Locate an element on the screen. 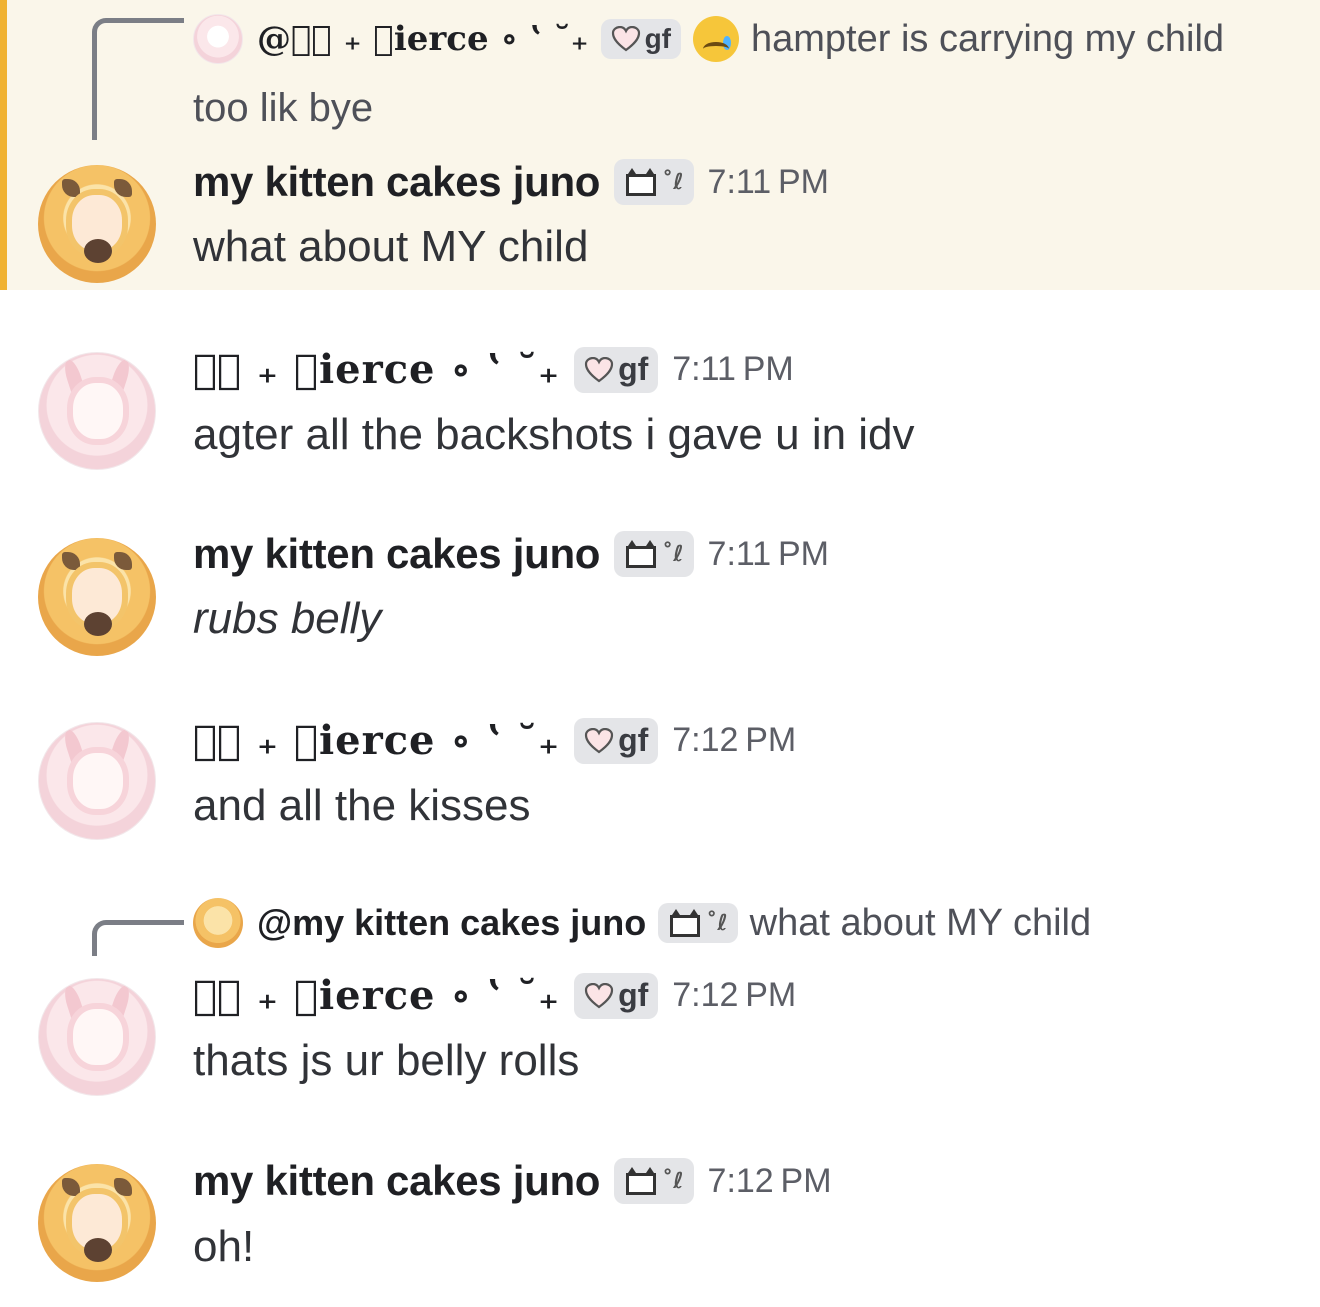  message-text: rubs belly is located at coordinates (287, 618).